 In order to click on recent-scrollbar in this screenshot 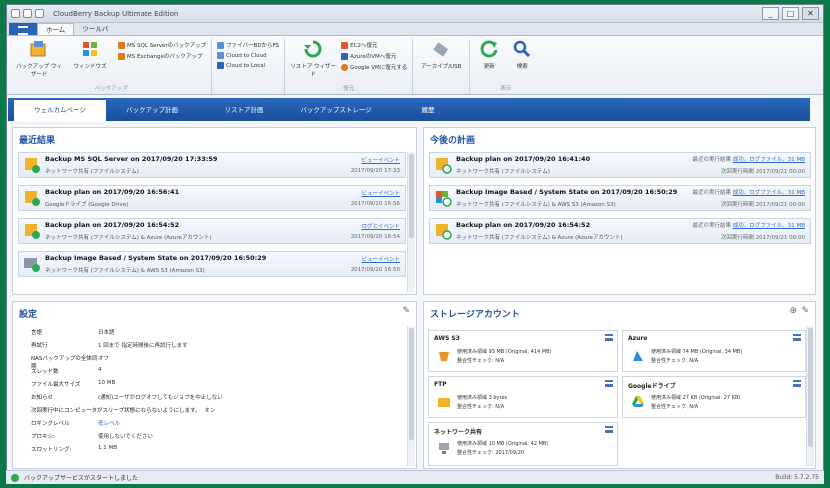, I will do `click(411, 222)`.